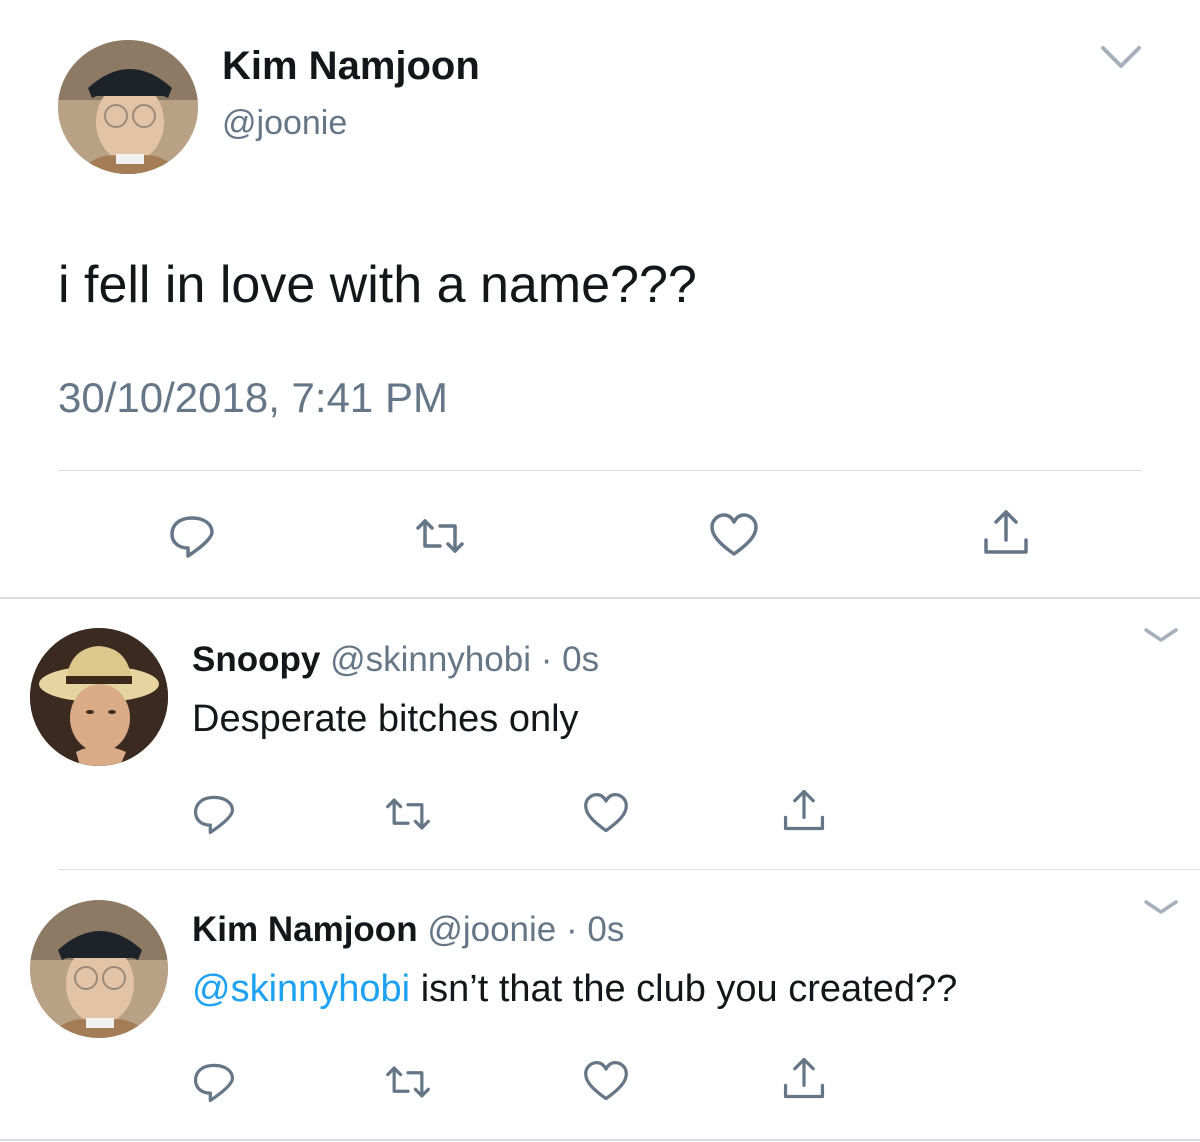 The height and width of the screenshot is (1142, 1200). I want to click on reply-2-mention: @skinnyhobi, so click(301, 989).